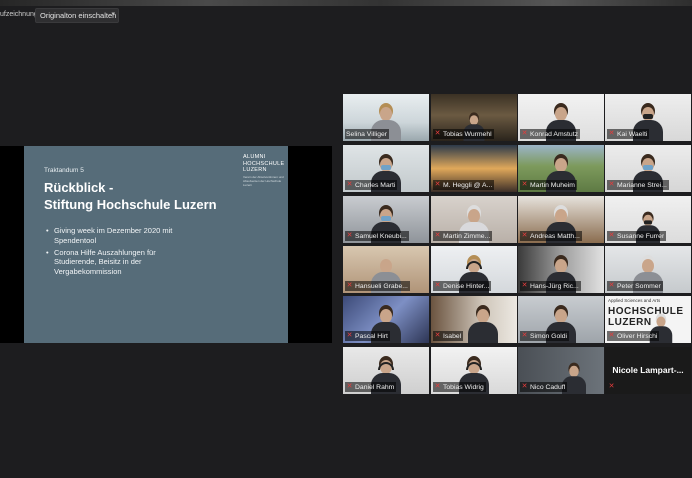 The height and width of the screenshot is (478, 692). What do you see at coordinates (634, 300) in the screenshot?
I see `hochschule-tagline: Applied Sciences and Arts` at bounding box center [634, 300].